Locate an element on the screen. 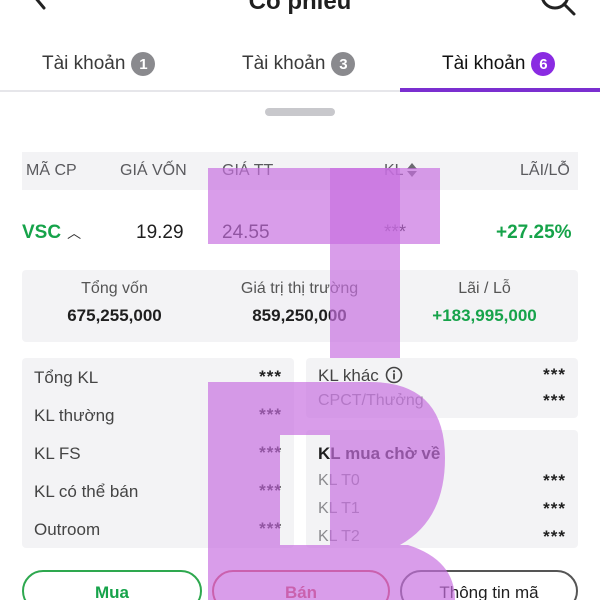  t0-volume-label: KL T0 is located at coordinates (339, 480).